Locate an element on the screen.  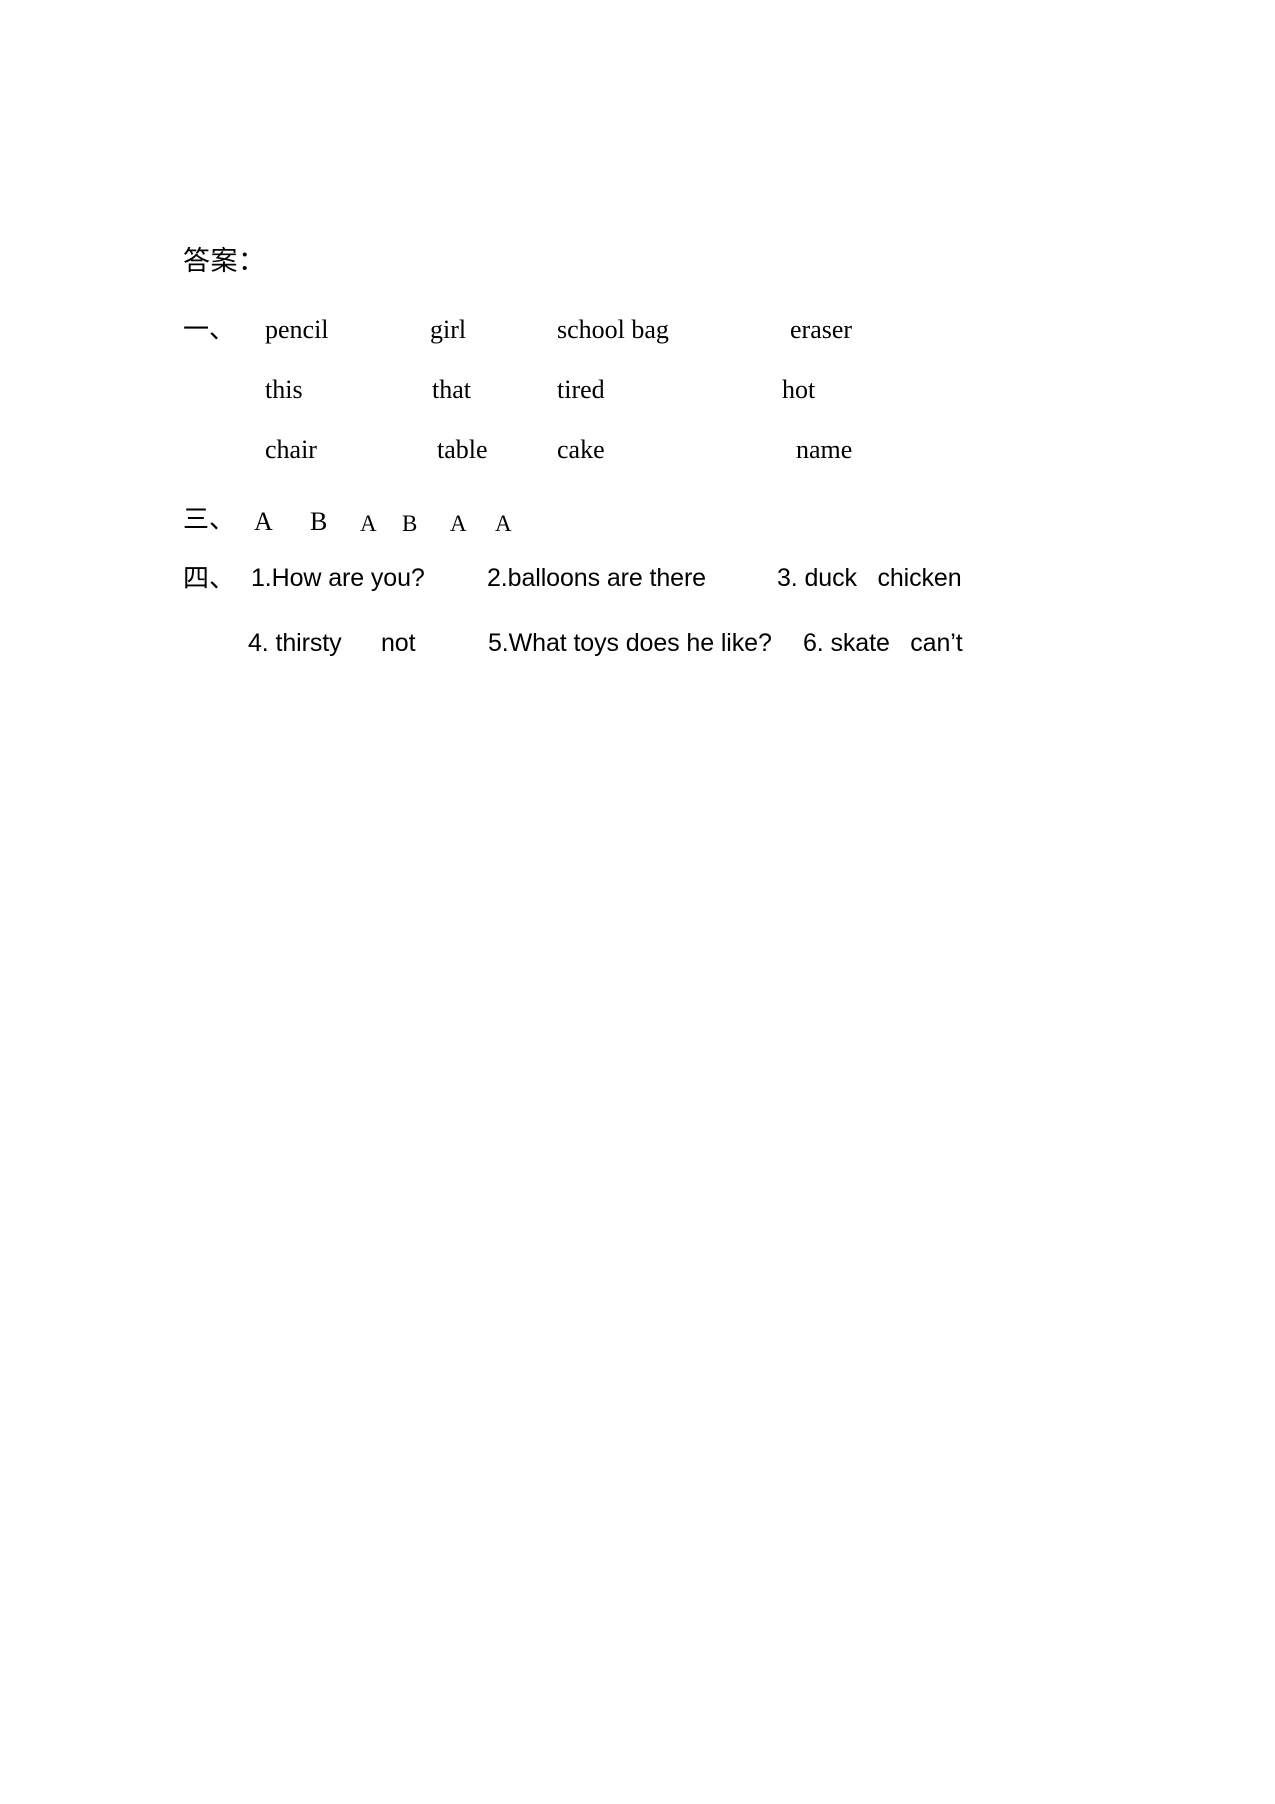
word-cell: this is located at coordinates (284, 389).